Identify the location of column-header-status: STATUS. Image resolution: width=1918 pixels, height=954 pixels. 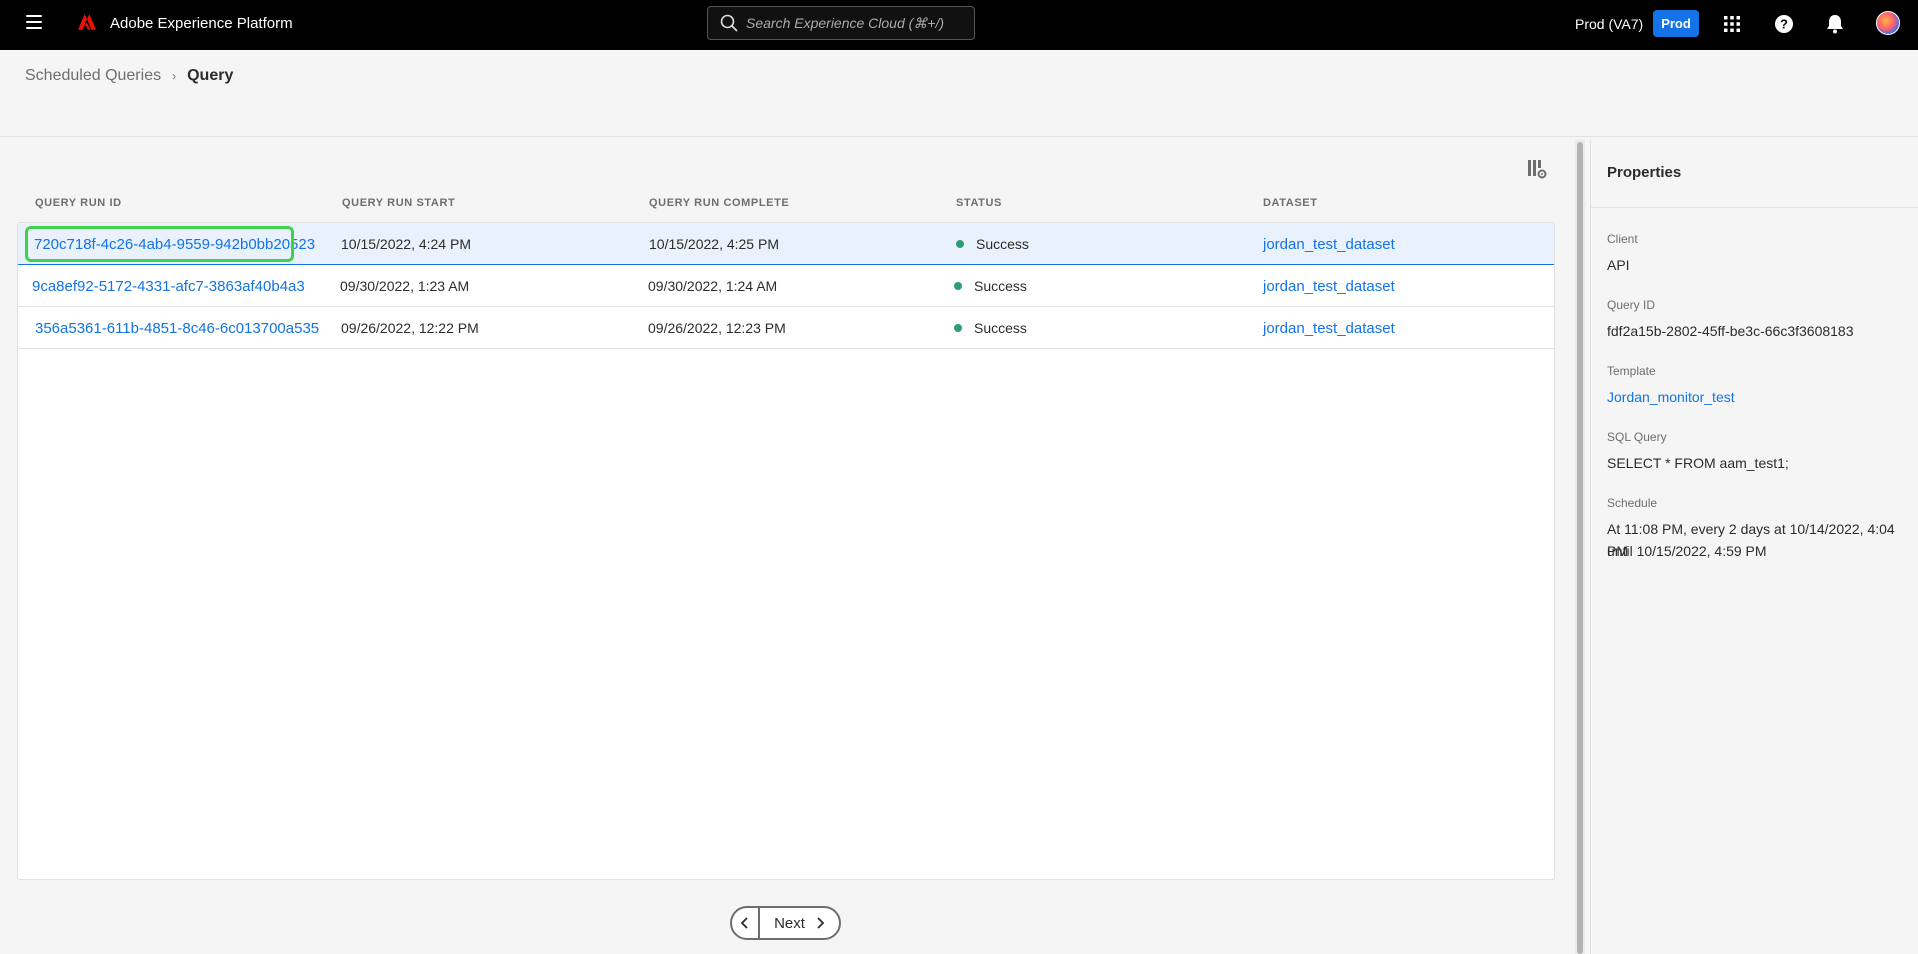
(979, 203).